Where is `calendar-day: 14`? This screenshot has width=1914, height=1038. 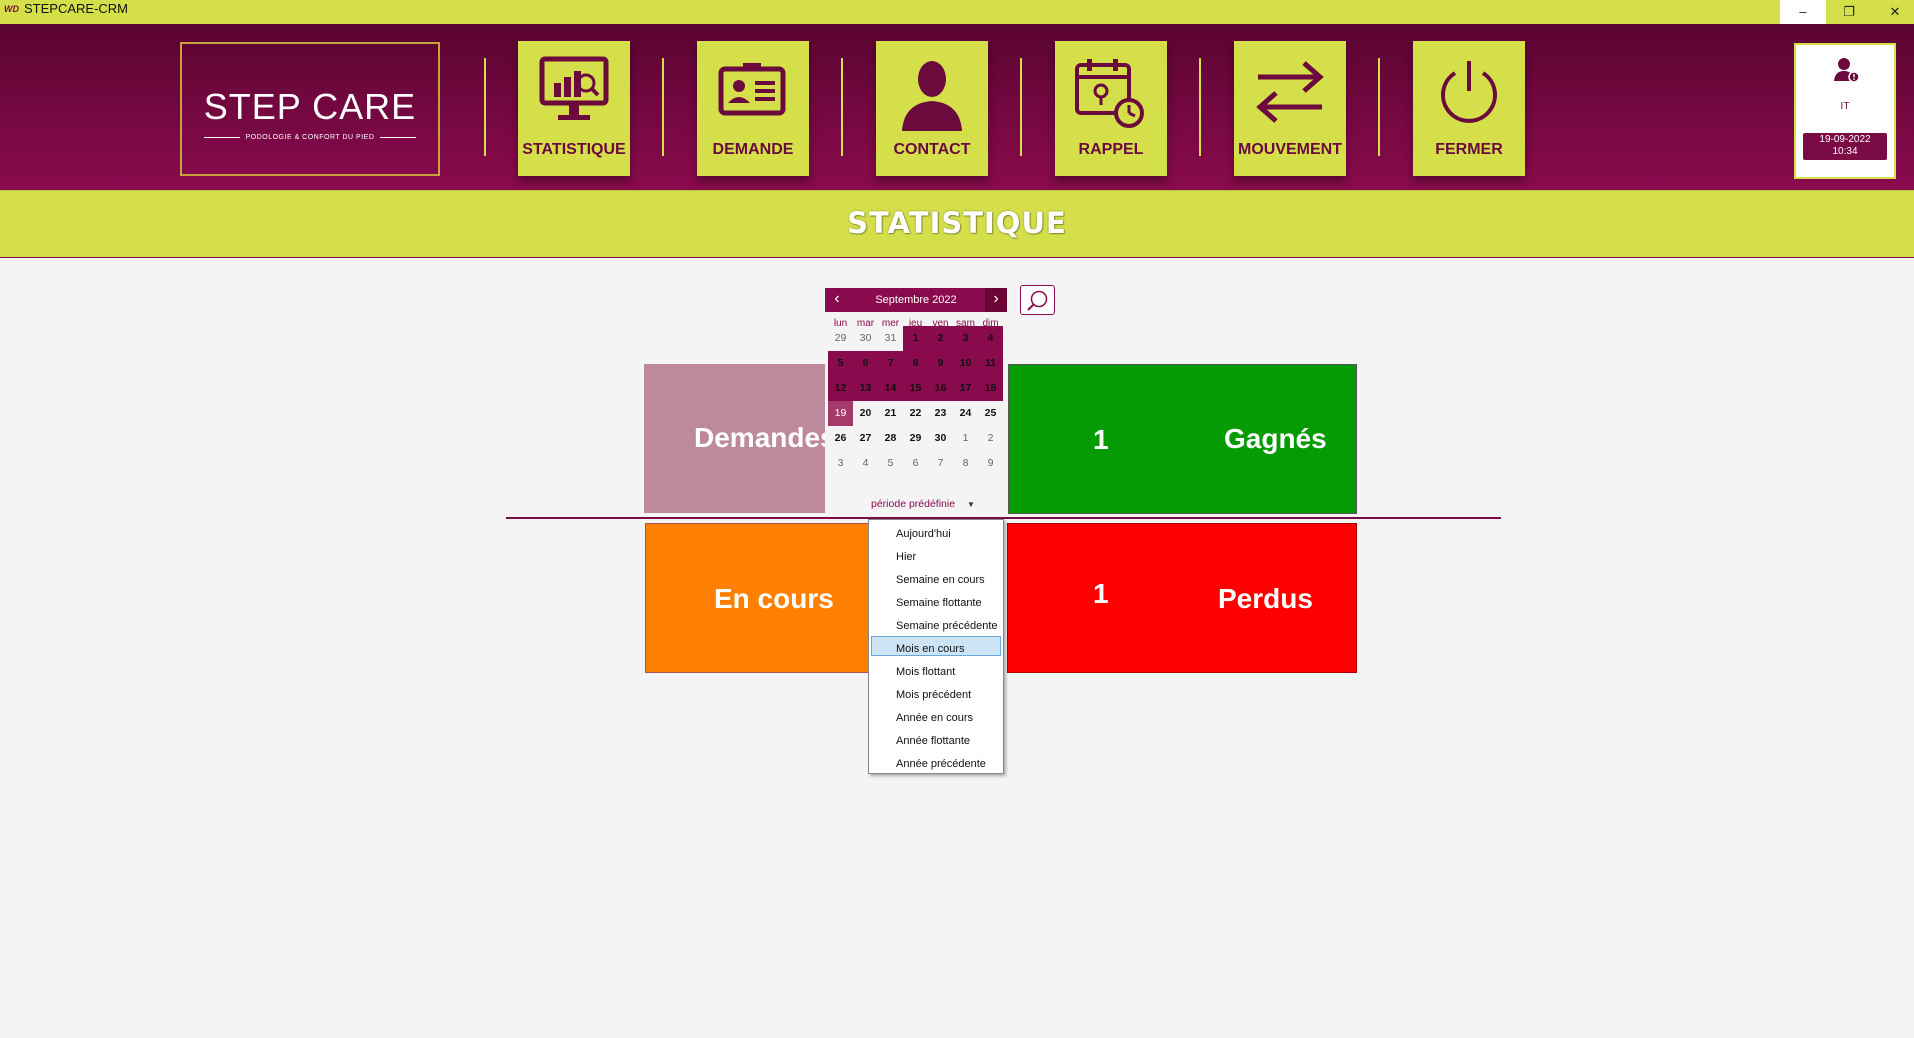 calendar-day: 14 is located at coordinates (890, 388).